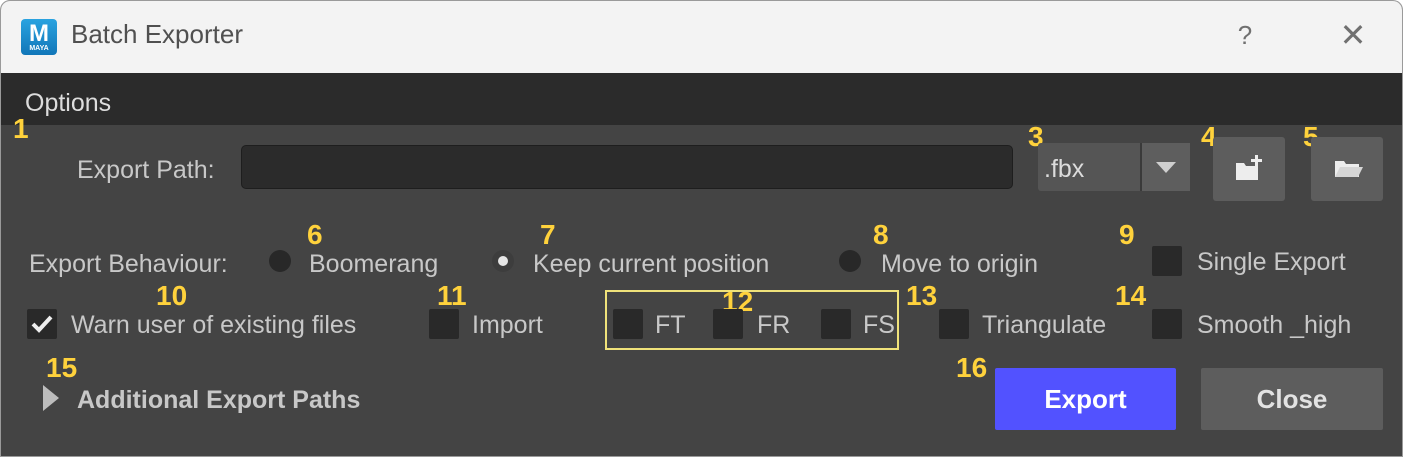 The image size is (1405, 457). I want to click on marker-16: 16, so click(972, 367).